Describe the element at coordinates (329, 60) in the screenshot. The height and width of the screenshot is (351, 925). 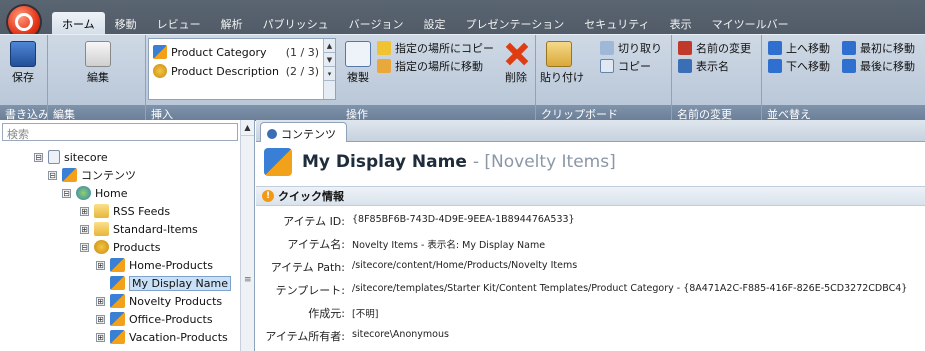
I see `gallery-down-icon: ▼` at that location.